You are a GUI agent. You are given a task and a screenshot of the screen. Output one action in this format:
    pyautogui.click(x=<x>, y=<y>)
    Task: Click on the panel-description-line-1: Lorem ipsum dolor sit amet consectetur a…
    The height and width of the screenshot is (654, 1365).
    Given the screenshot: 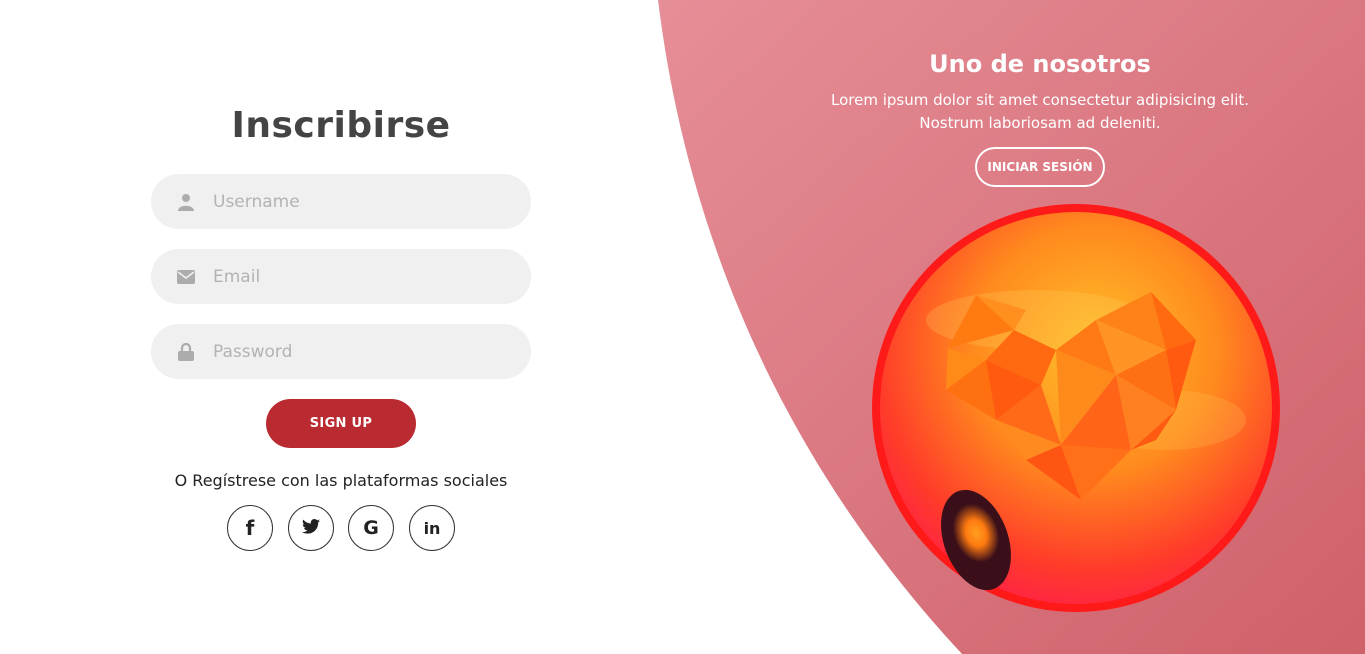 What is the action you would take?
    pyautogui.click(x=1040, y=100)
    